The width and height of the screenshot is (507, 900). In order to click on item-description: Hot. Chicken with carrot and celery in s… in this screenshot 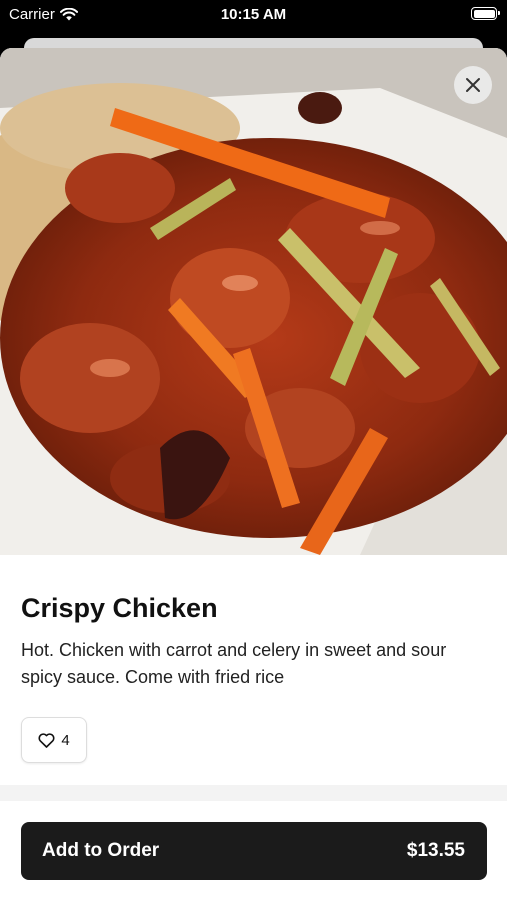, I will do `click(234, 663)`.